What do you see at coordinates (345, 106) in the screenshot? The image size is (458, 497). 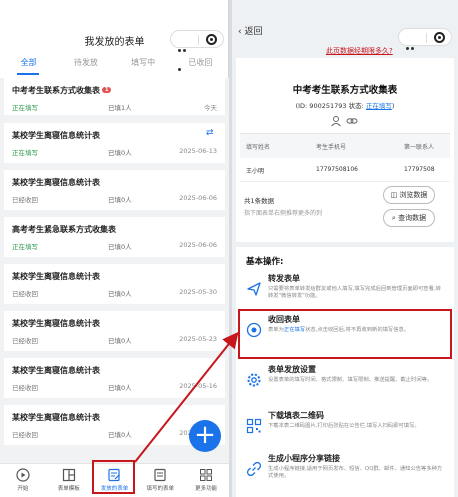 I see `form-id-line: (ID: 900251793 状态: 正在填写)` at bounding box center [345, 106].